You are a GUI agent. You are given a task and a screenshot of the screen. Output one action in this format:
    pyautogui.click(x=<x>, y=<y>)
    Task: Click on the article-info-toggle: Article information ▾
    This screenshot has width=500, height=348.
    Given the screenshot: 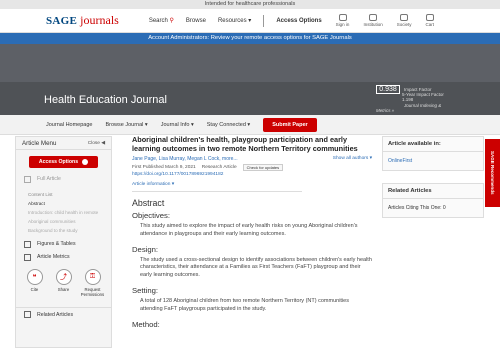 What is the action you would take?
    pyautogui.click(x=217, y=187)
    